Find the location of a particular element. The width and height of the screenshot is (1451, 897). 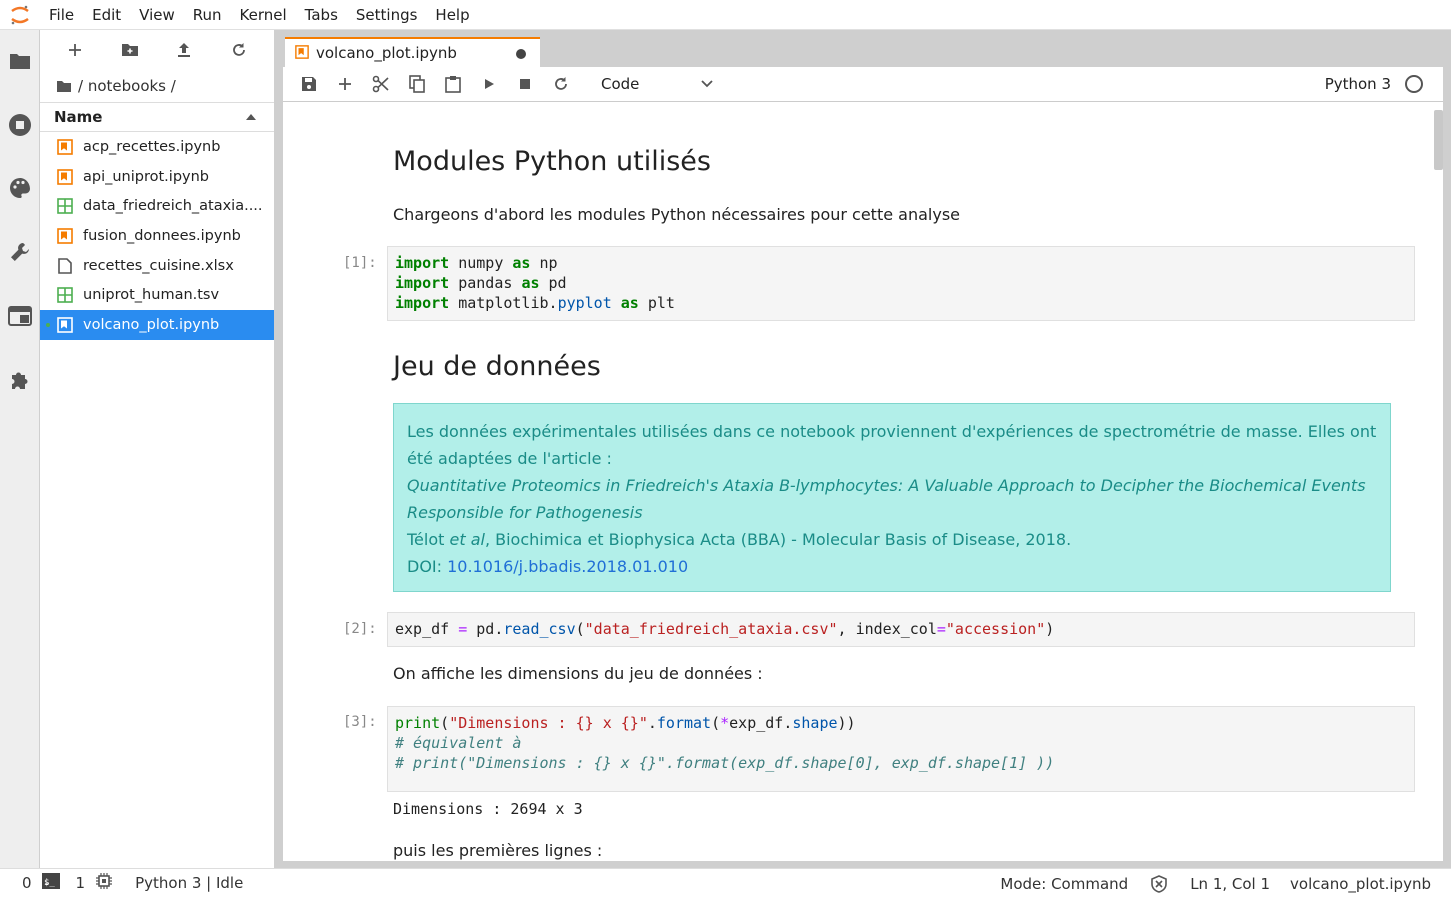

menu-view: View is located at coordinates (157, 15).